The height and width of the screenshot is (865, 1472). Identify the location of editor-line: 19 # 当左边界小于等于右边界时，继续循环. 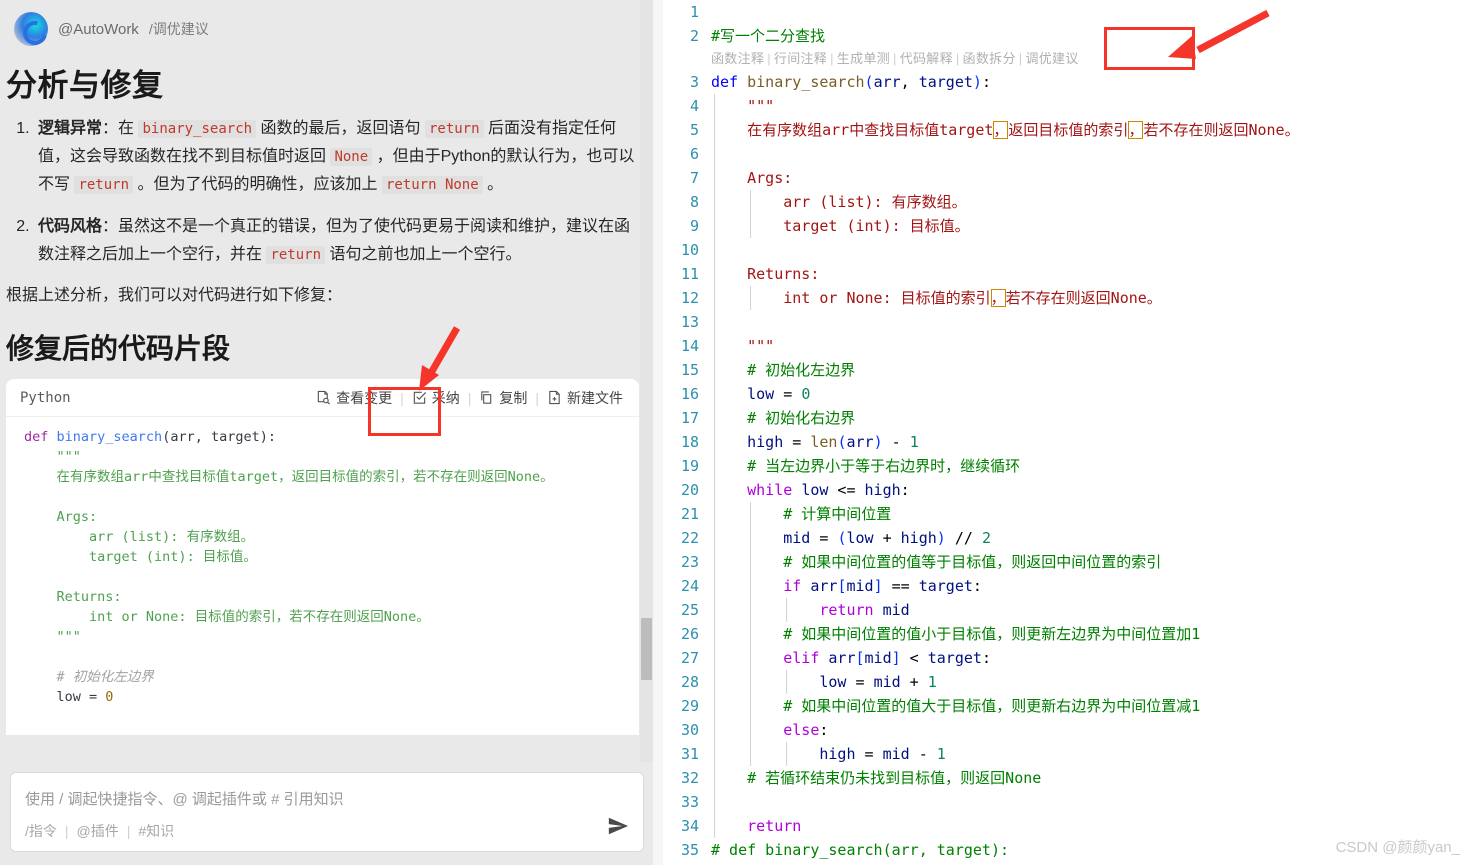
(1067, 466).